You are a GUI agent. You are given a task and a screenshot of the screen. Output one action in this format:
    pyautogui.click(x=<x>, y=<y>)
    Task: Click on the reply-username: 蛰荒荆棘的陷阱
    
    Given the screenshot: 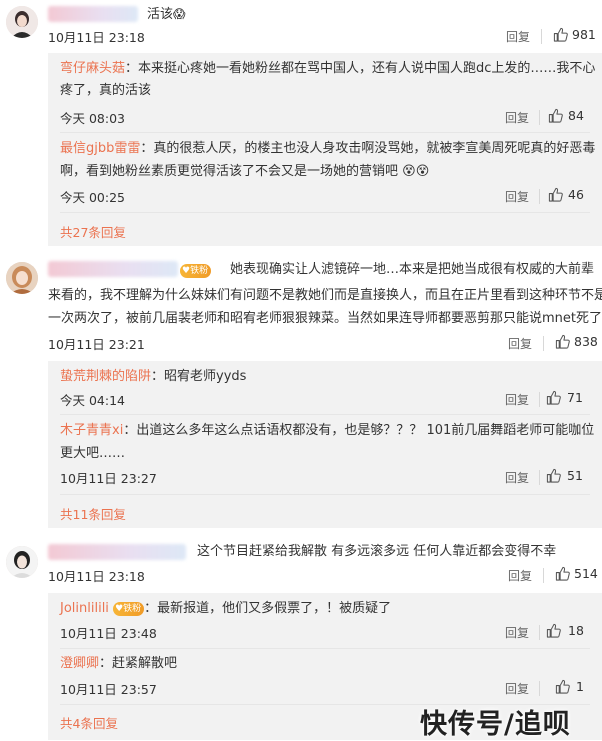 What is the action you would take?
    pyautogui.click(x=105, y=376)
    